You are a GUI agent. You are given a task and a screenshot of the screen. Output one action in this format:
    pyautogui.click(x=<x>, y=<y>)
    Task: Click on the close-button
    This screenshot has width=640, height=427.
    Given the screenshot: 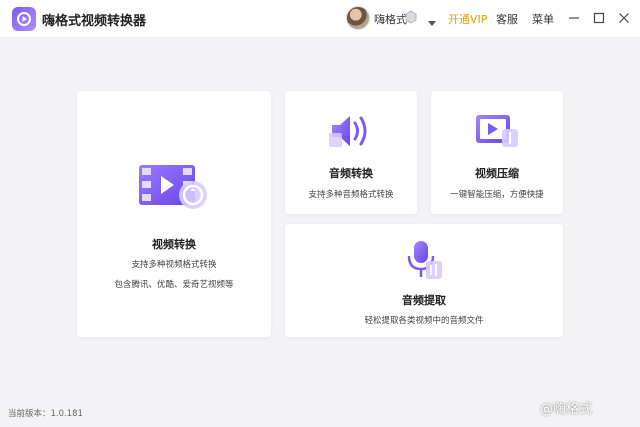 What is the action you would take?
    pyautogui.click(x=624, y=18)
    